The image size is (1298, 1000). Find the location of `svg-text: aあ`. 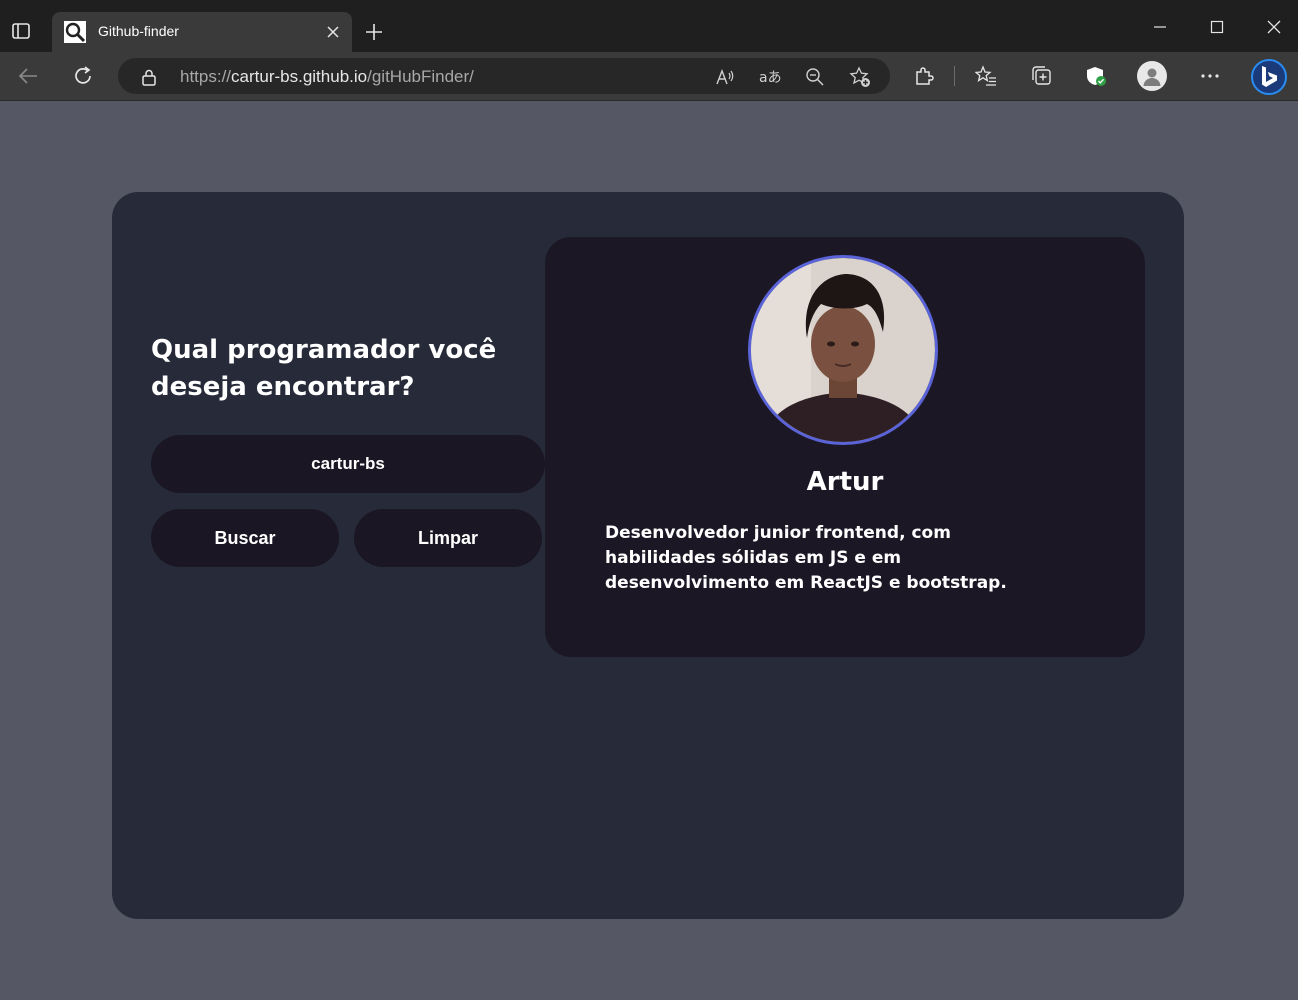

svg-text: aあ is located at coordinates (770, 78).